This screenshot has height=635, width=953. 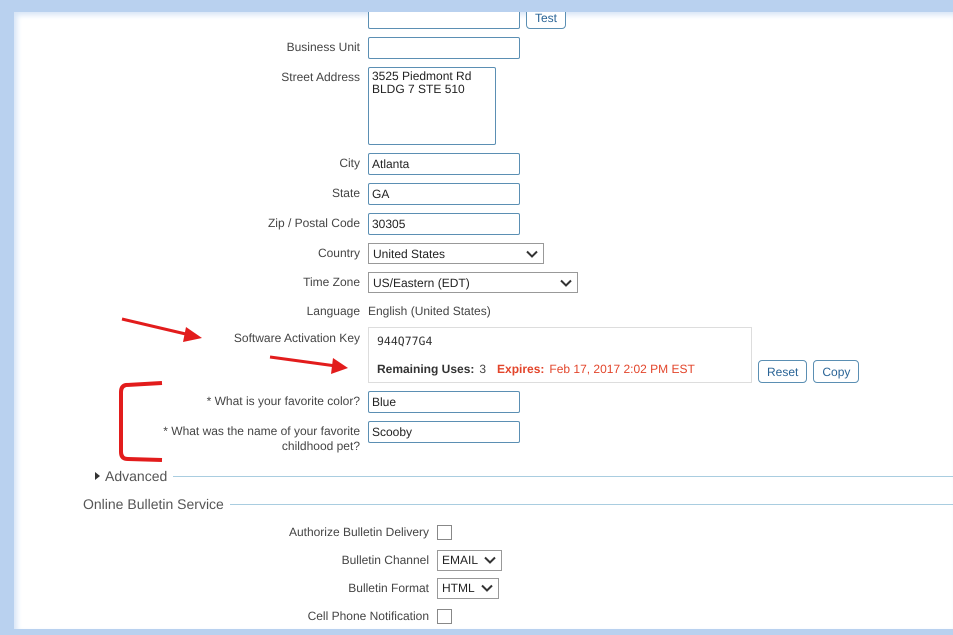 What do you see at coordinates (444, 164) in the screenshot?
I see `input-field: Atlanta` at bounding box center [444, 164].